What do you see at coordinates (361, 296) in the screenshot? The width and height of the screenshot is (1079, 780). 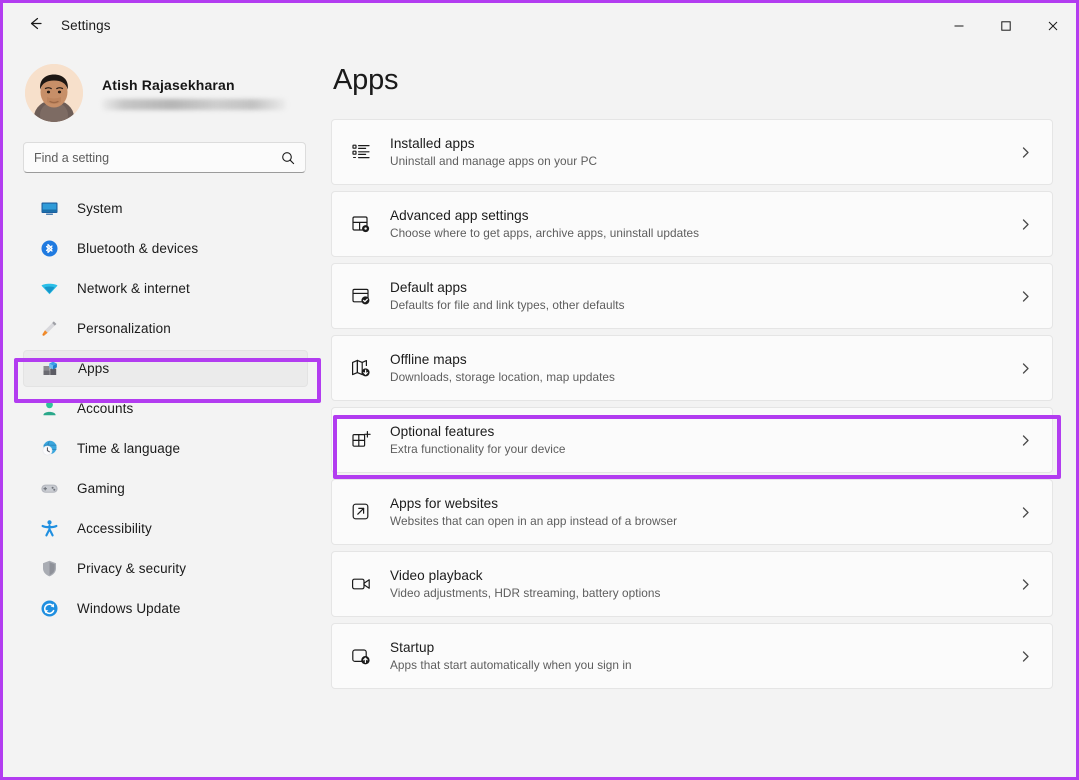 I see `window-check-icon` at bounding box center [361, 296].